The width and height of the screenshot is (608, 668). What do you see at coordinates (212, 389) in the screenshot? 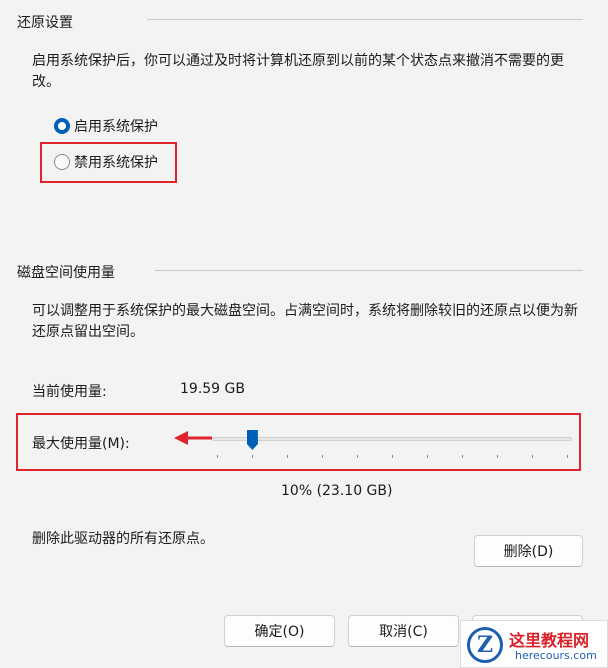
I see `current-usage-value: 19.59 GB` at bounding box center [212, 389].